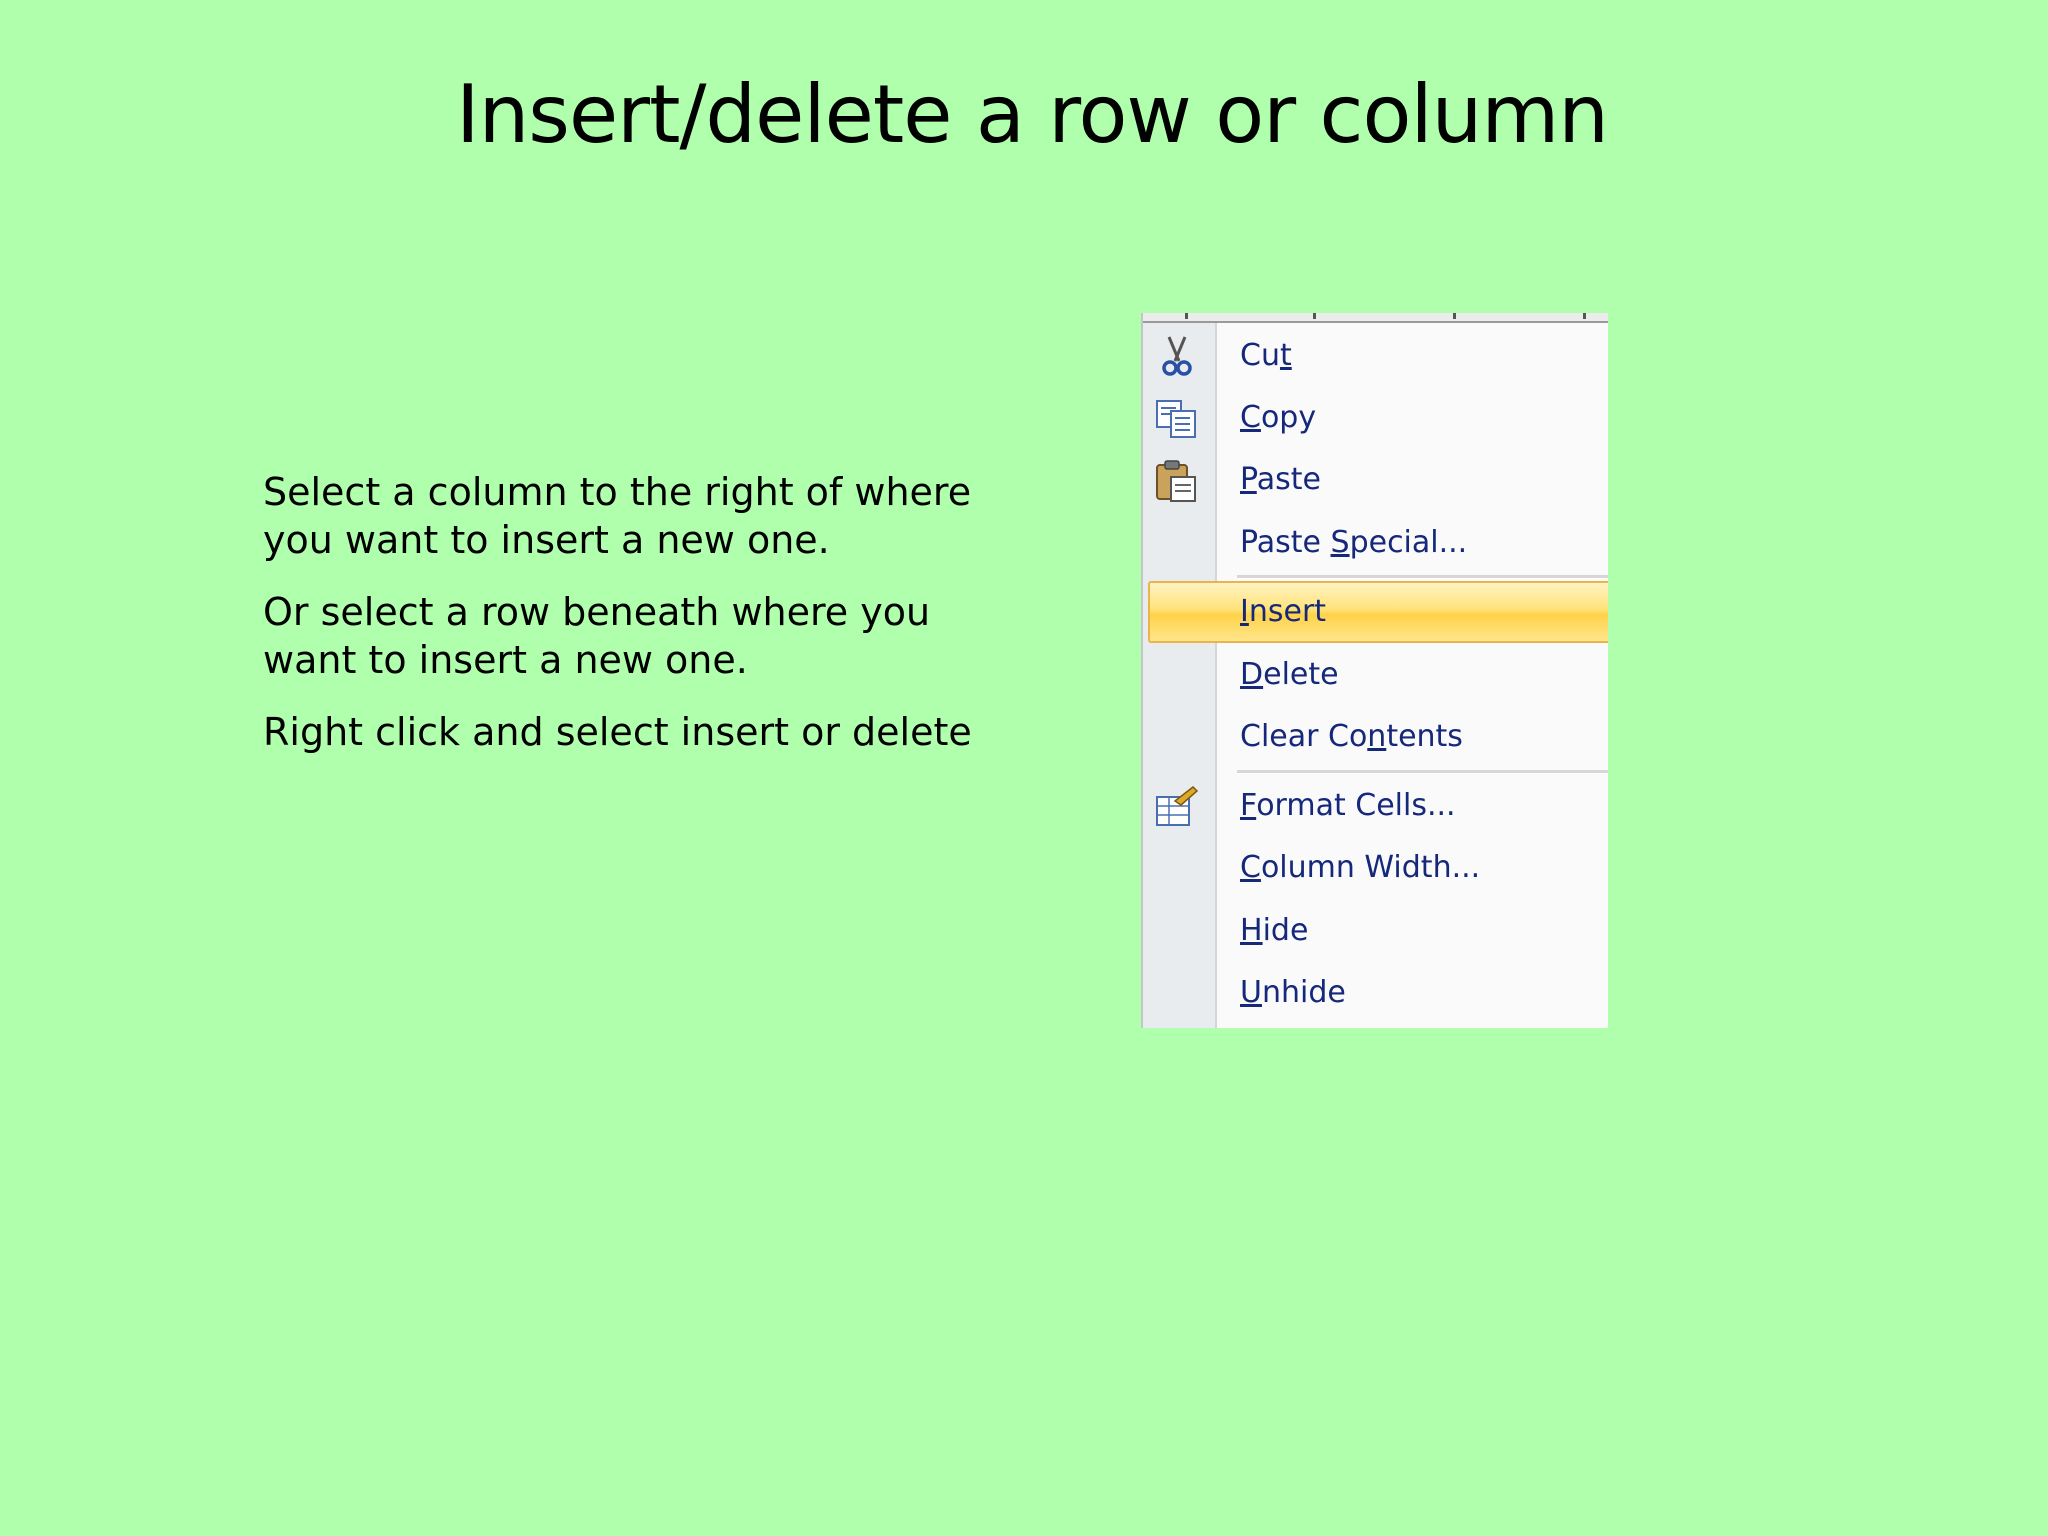 This screenshot has width=2048, height=1536. What do you see at coordinates (617, 732) in the screenshot?
I see `instruction-paragraph: Right click and select insert or delete` at bounding box center [617, 732].